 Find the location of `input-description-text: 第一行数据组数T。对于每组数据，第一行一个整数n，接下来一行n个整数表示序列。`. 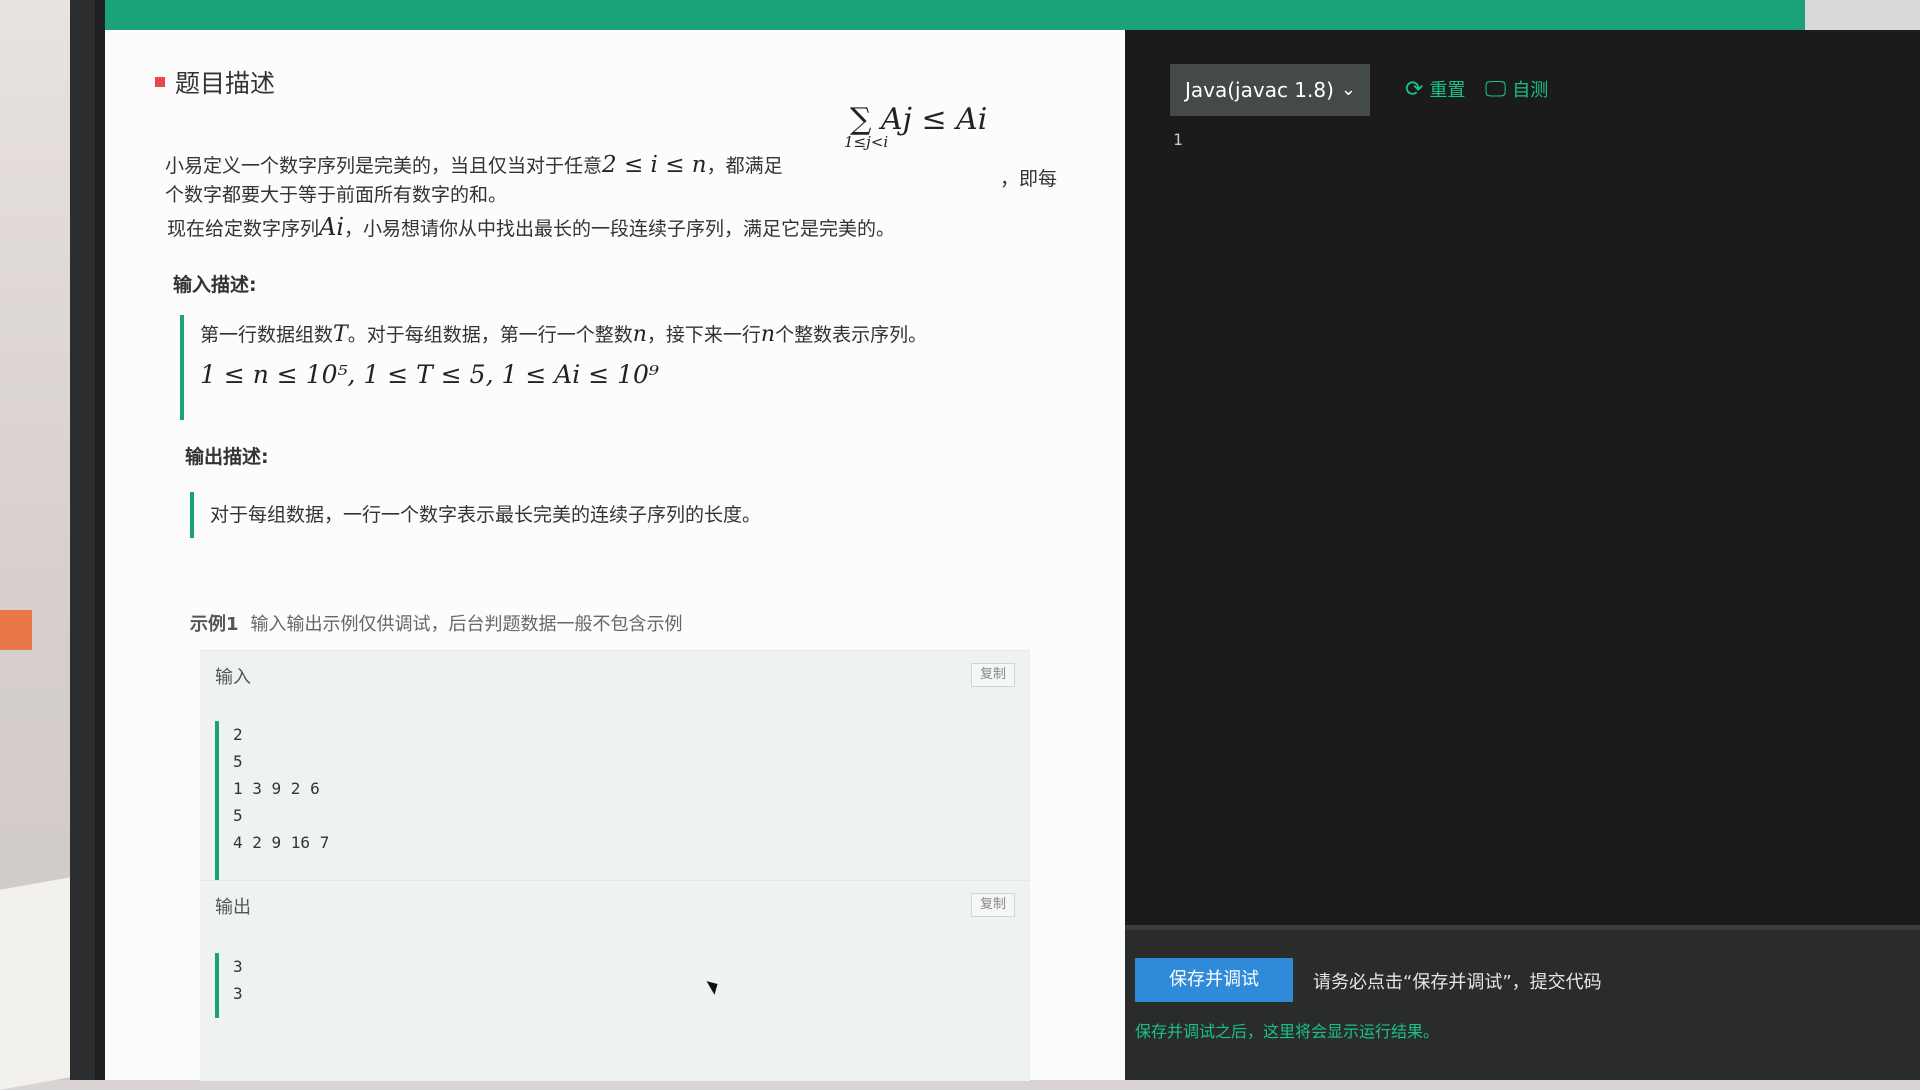

input-description-text: 第一行数据组数T。对于每组数据，第一行一个整数n，接下来一行n个整数表示序列。 is located at coordinates (564, 334).